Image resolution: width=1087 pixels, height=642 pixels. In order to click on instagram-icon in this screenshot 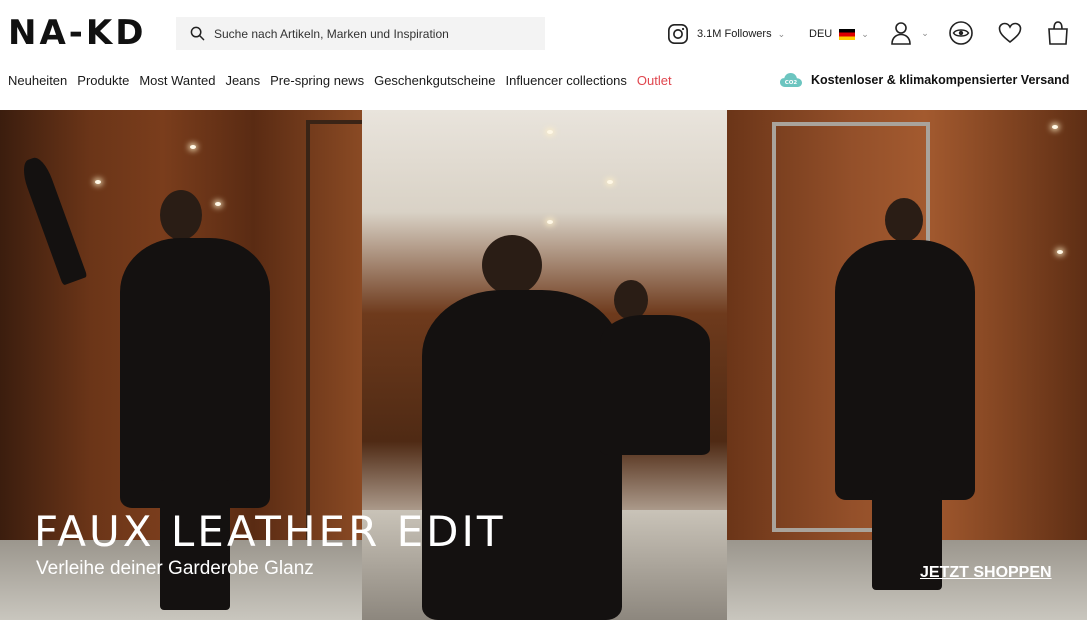, I will do `click(678, 34)`.